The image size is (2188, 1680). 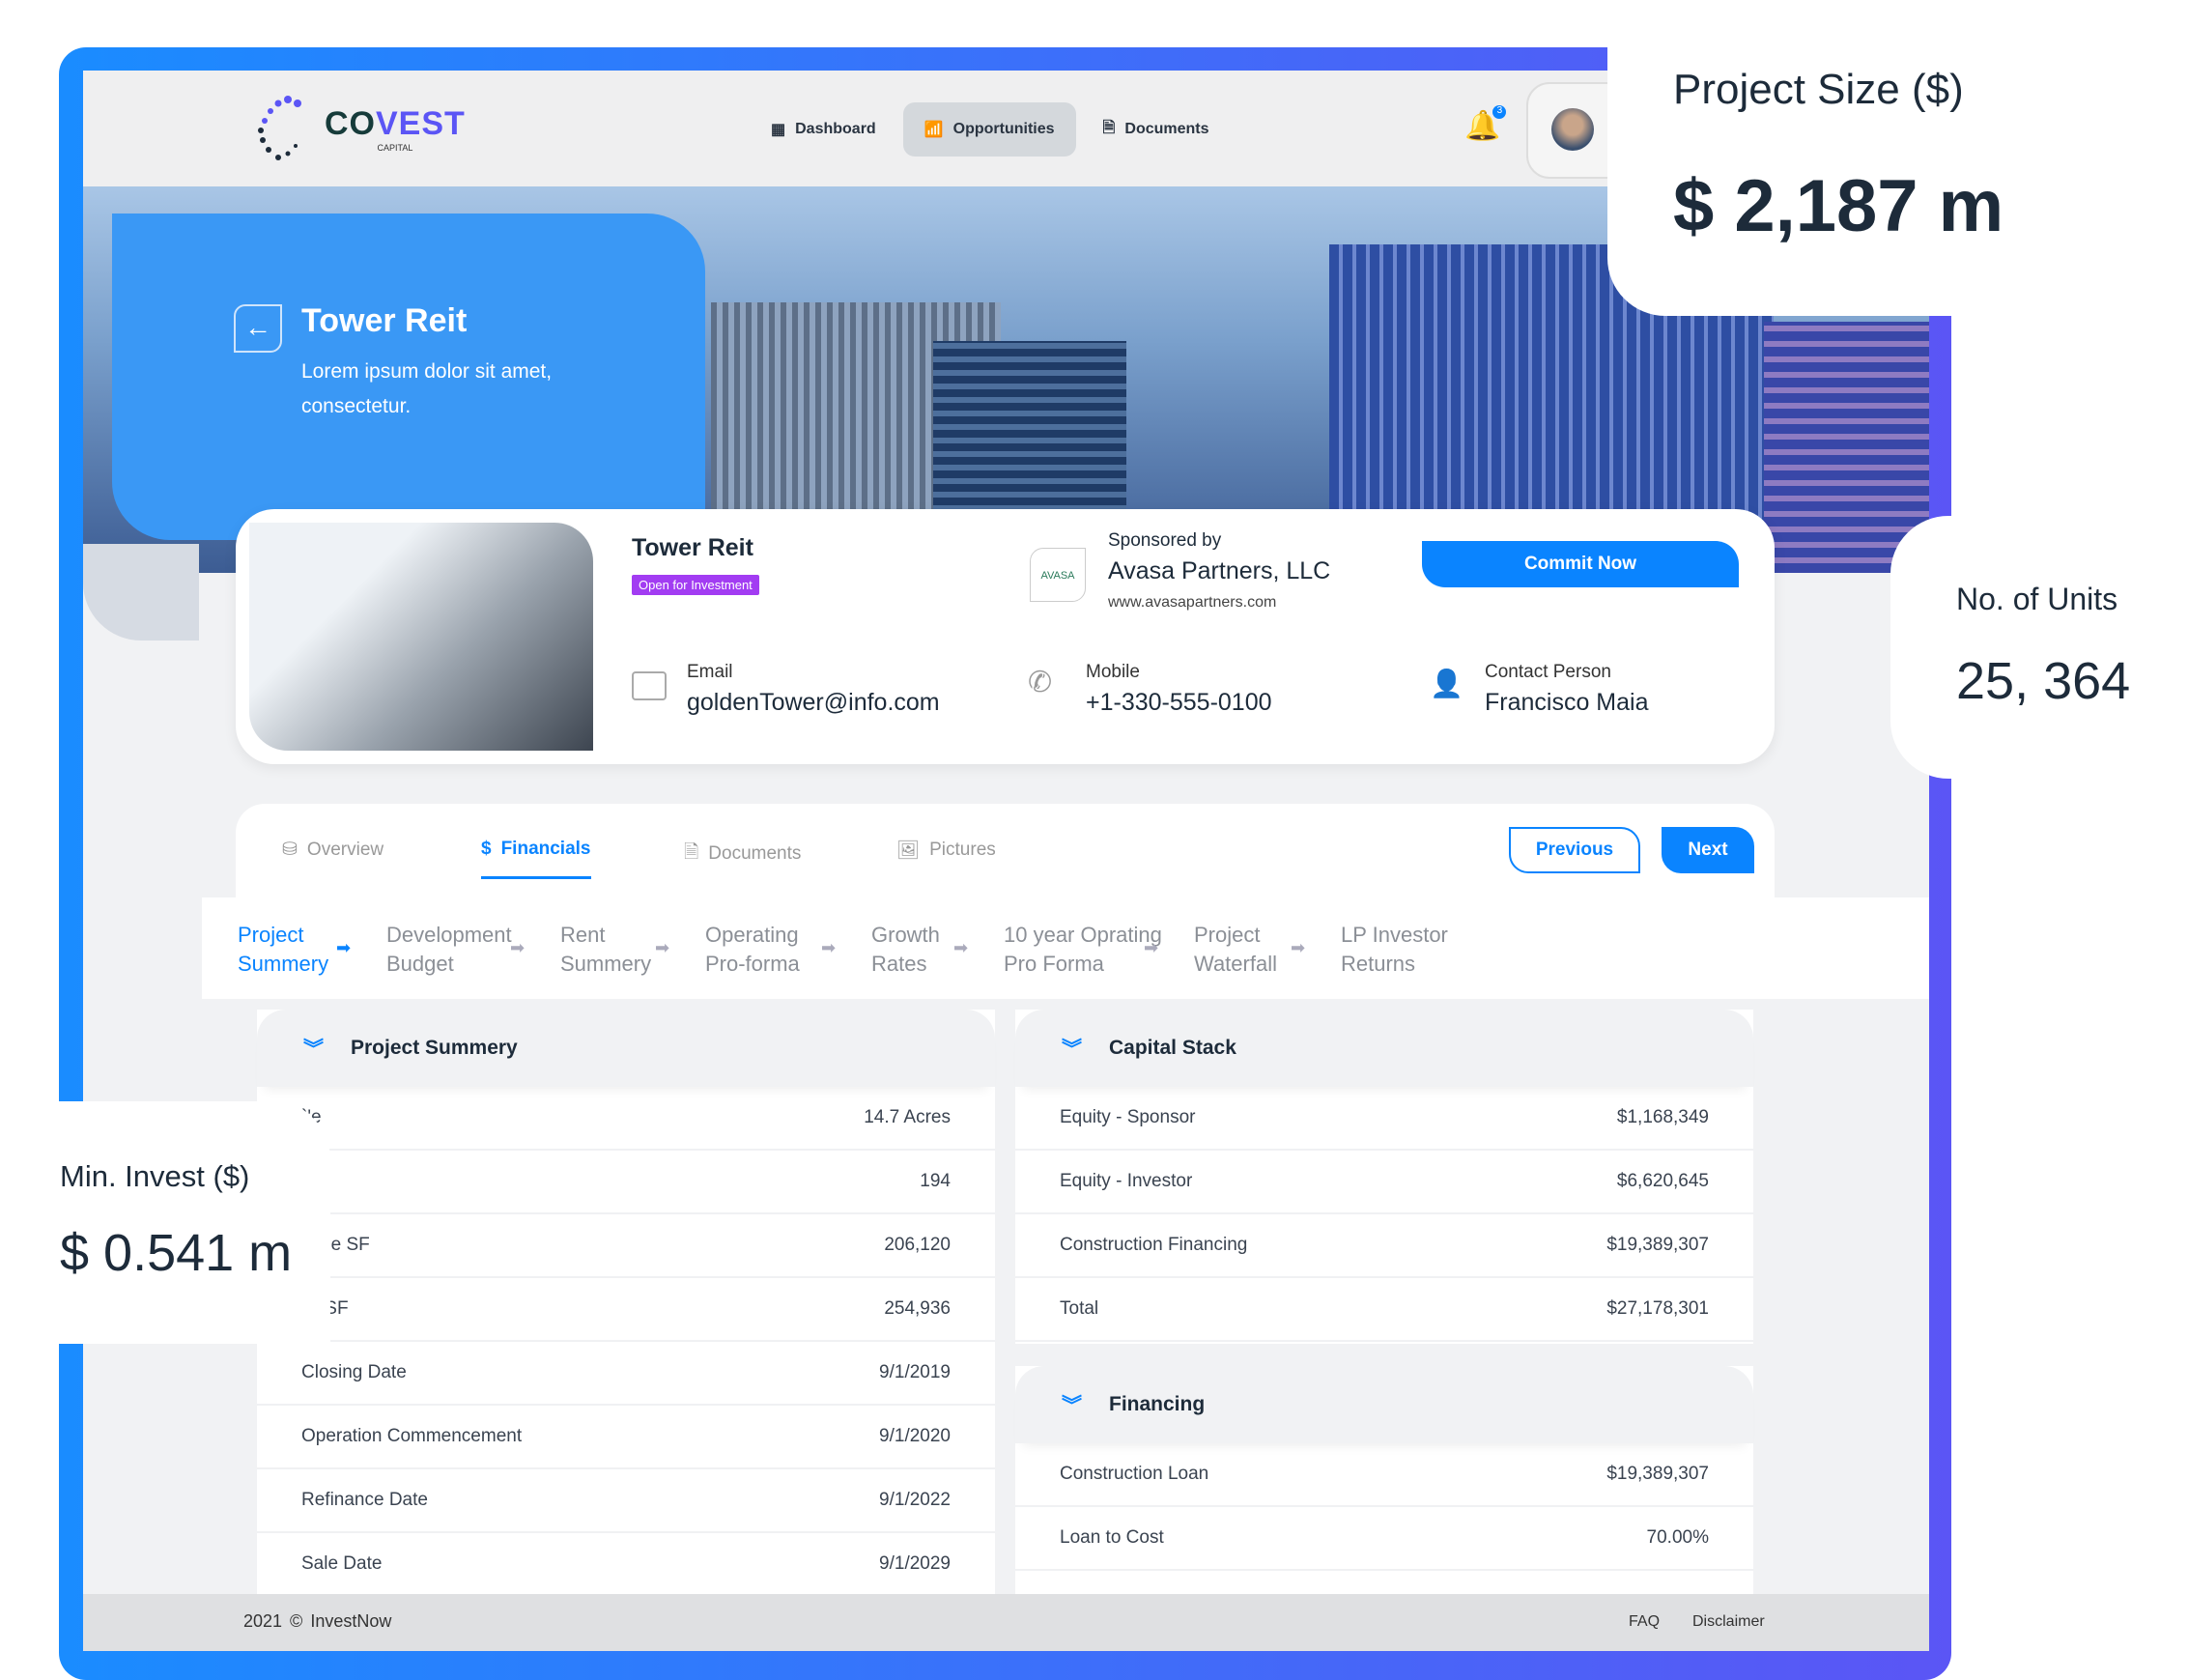 I want to click on tab-pictures: 🖼 Pictures, so click(x=946, y=851).